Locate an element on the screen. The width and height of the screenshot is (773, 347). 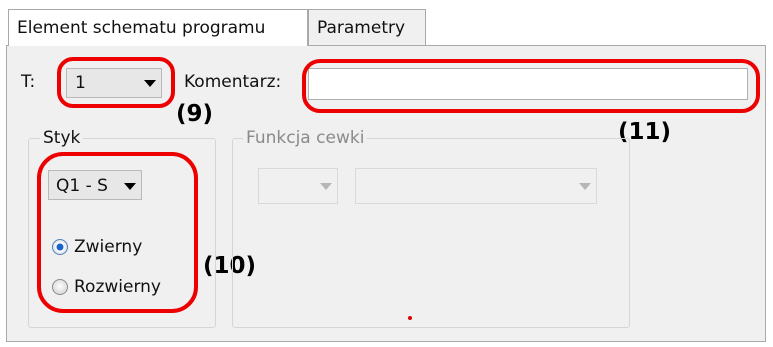
annotation-9: (9) is located at coordinates (195, 114).